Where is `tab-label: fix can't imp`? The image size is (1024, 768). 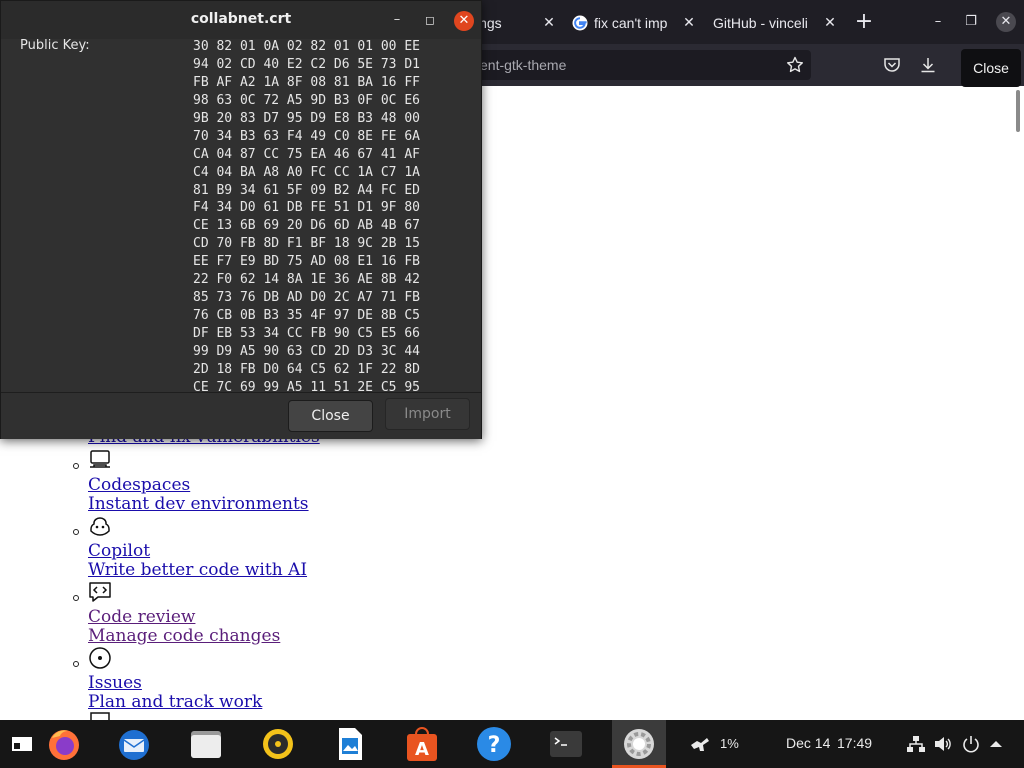
tab-label: fix can't imp is located at coordinates (631, 23).